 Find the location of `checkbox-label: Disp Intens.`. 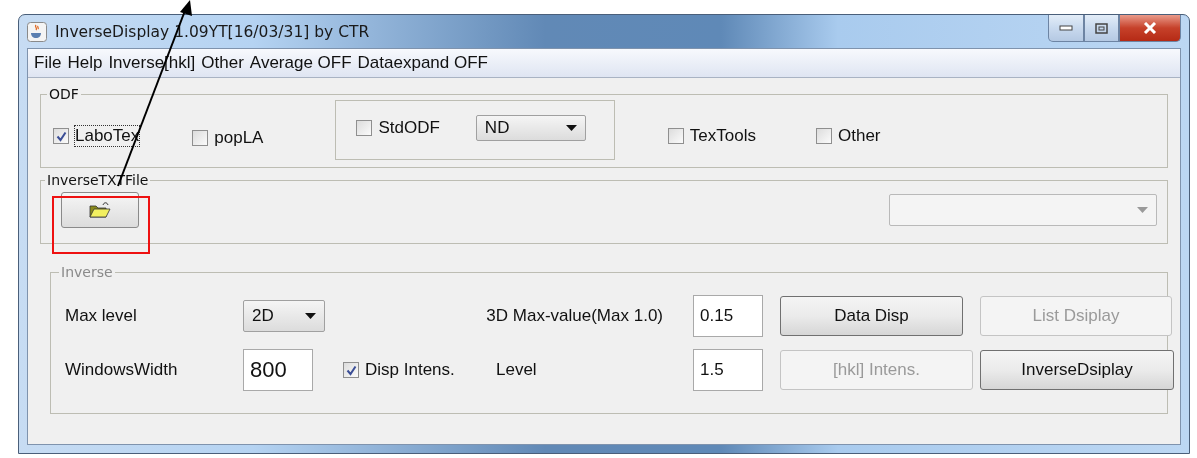

checkbox-label: Disp Intens. is located at coordinates (410, 370).